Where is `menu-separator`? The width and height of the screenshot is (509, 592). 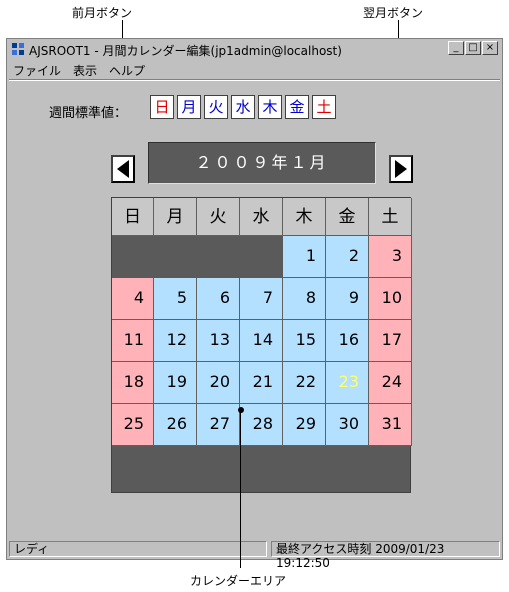
menu-separator is located at coordinates (254, 80).